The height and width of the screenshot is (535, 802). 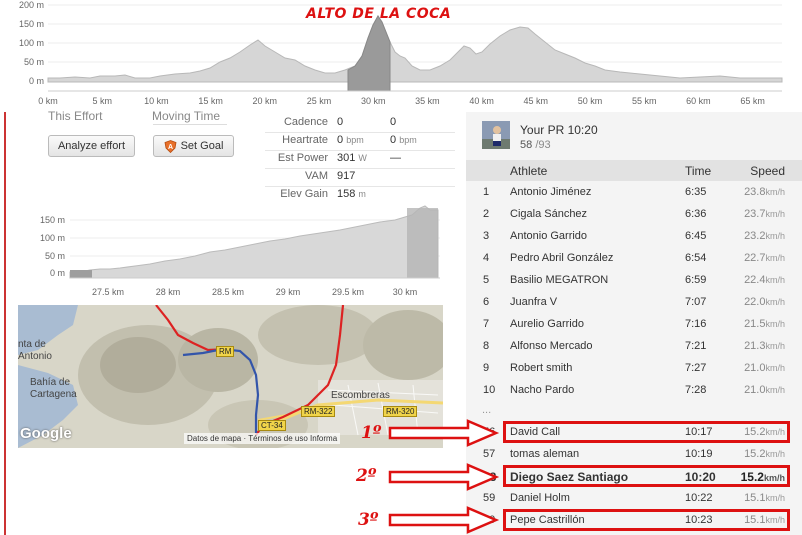 What do you see at coordinates (634, 192) in the screenshot?
I see `table-row: 1 Antonio Jiménez 6:35 23.8km/h` at bounding box center [634, 192].